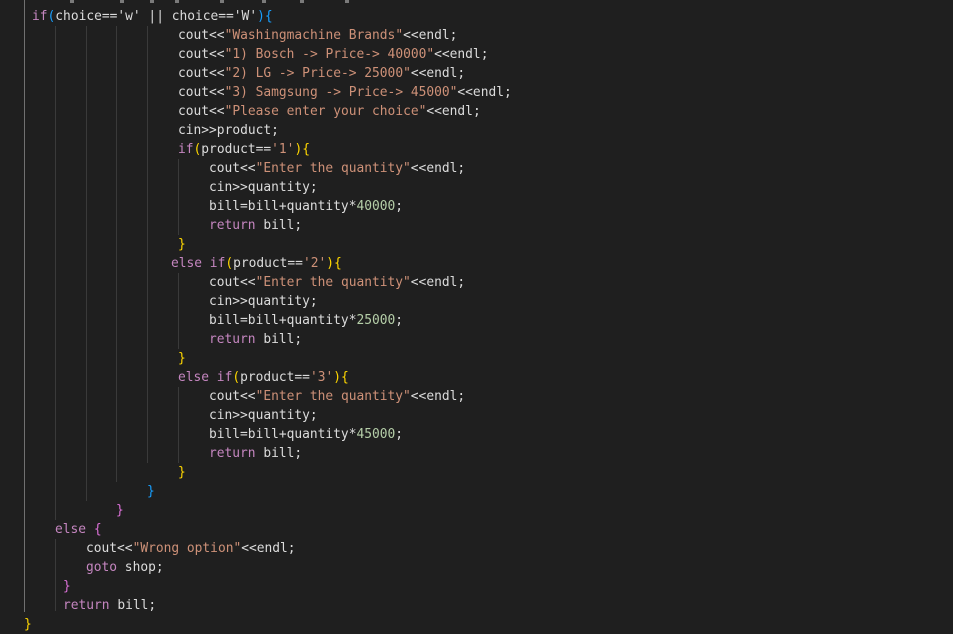 Image resolution: width=953 pixels, height=634 pixels. Describe the element at coordinates (317, 73) in the screenshot. I see `code-token: "2) LG -> Price-> 25000"` at that location.